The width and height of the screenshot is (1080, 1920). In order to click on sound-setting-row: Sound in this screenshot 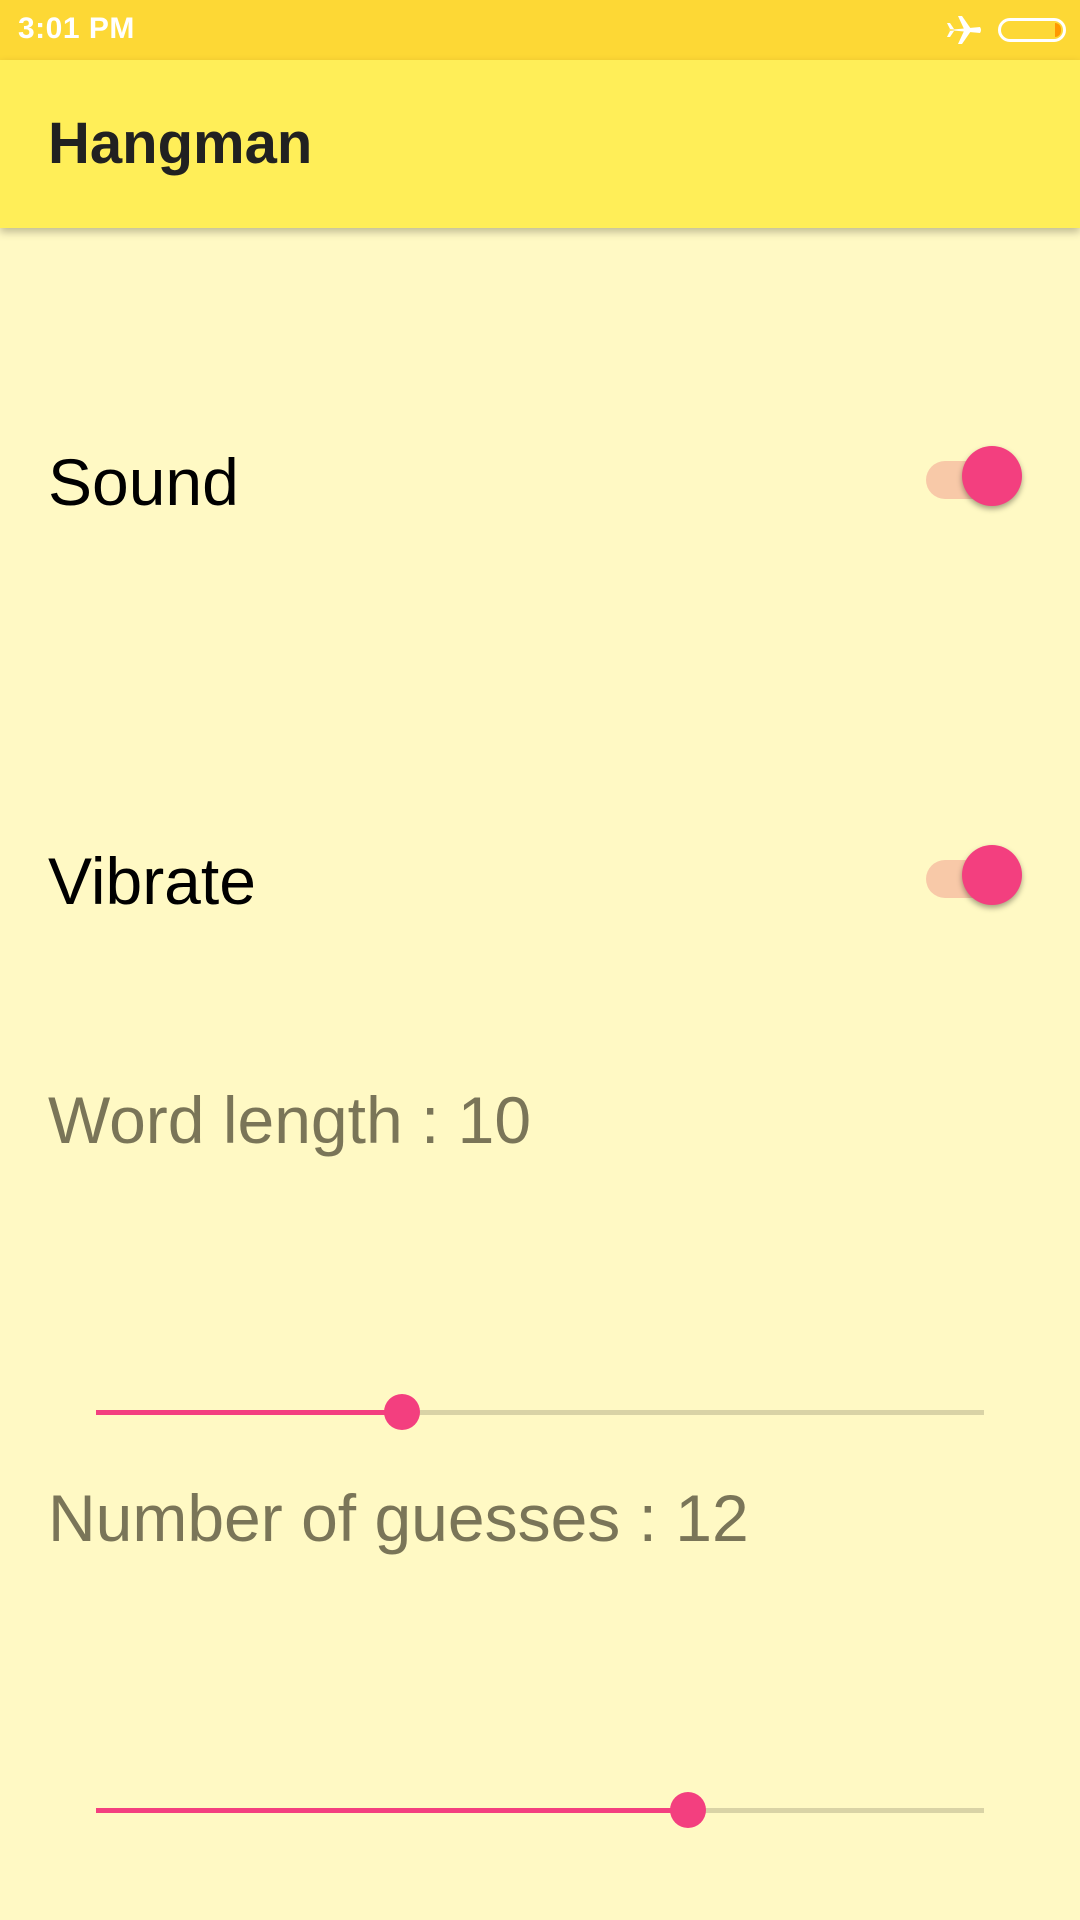, I will do `click(540, 476)`.